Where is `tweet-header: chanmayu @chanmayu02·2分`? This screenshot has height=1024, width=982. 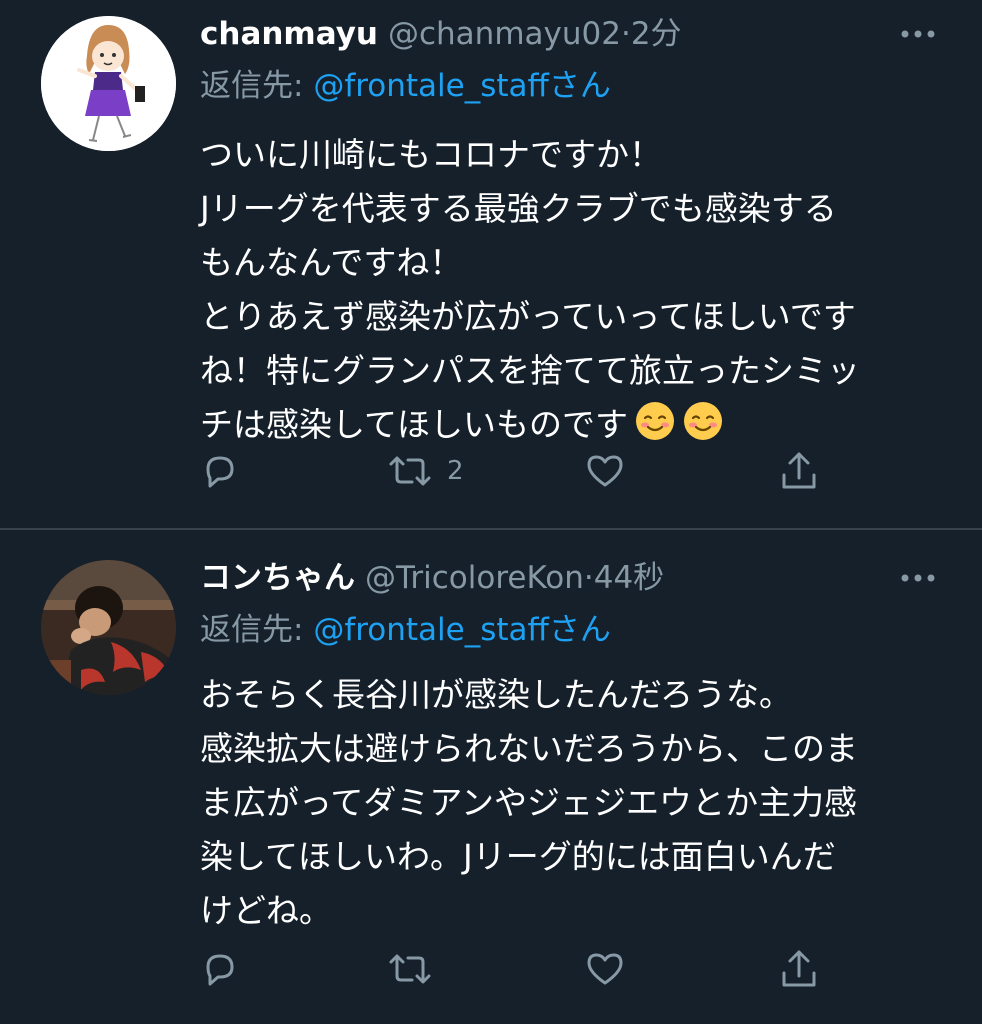
tweet-header: chanmayu @chanmayu02·2分 is located at coordinates (441, 34).